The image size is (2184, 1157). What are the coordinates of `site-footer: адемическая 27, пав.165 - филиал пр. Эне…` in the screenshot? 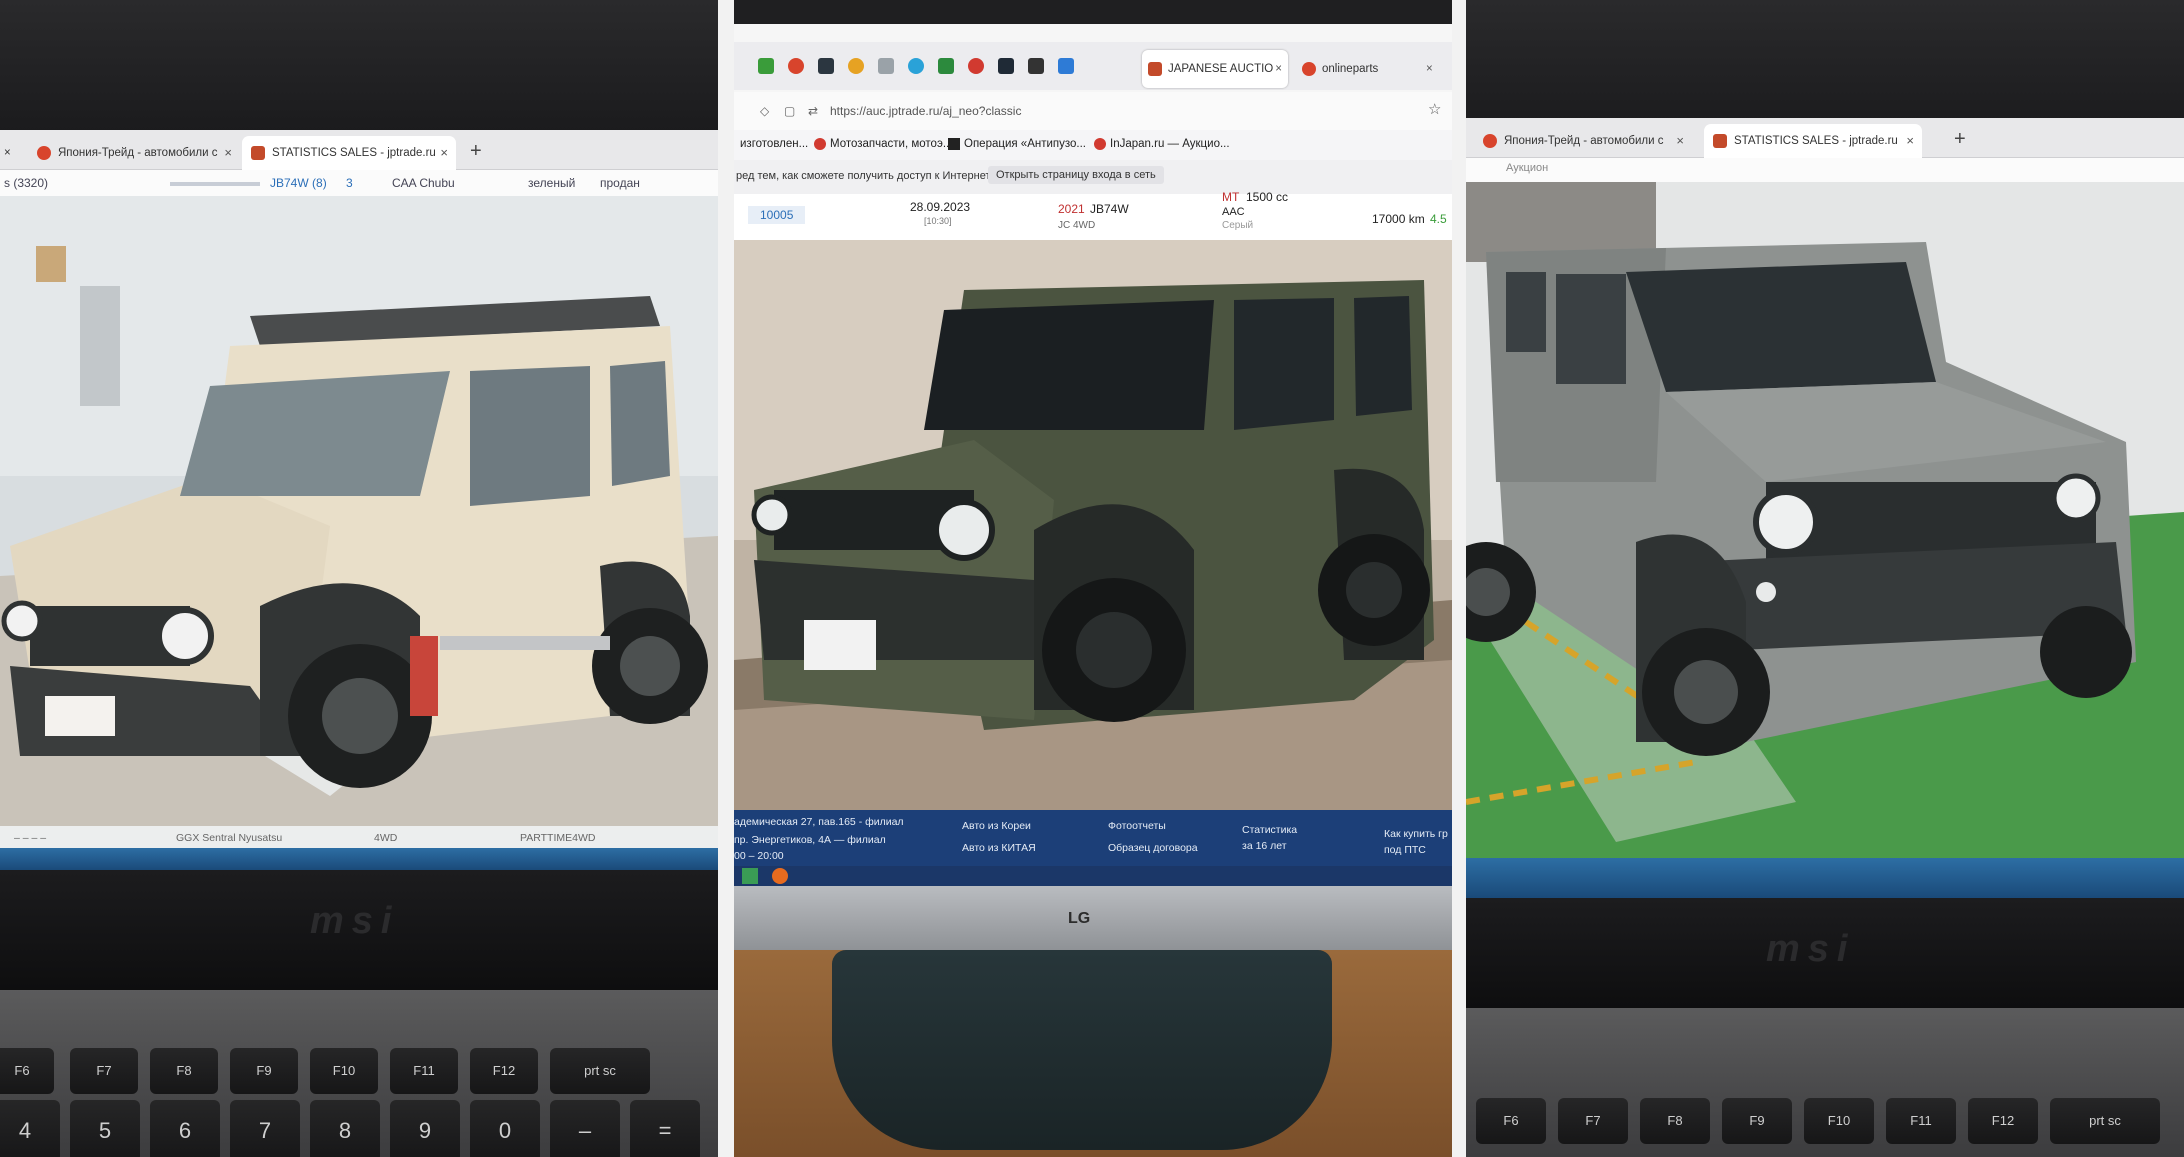 It's located at (1093, 838).